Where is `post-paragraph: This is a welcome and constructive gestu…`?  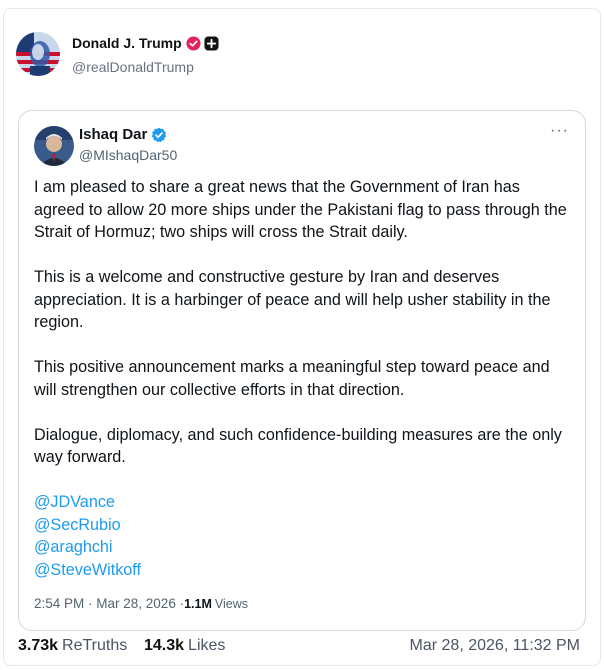
post-paragraph: This is a welcome and constructive gestu… is located at coordinates (292, 299).